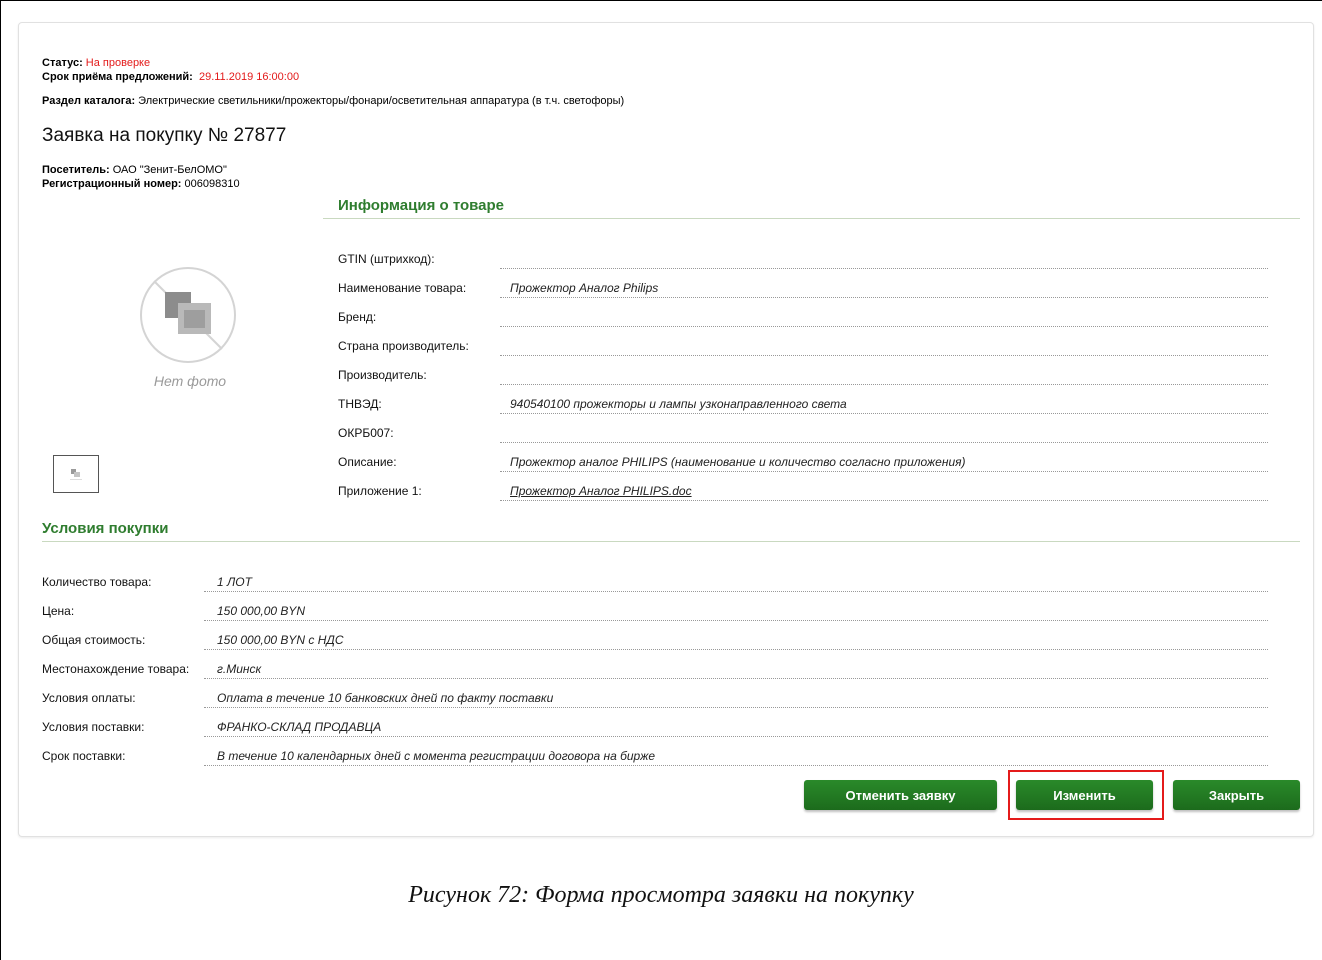 This screenshot has height=960, width=1322. I want to click on purchase-terms-title: Условия покупки, so click(105, 528).